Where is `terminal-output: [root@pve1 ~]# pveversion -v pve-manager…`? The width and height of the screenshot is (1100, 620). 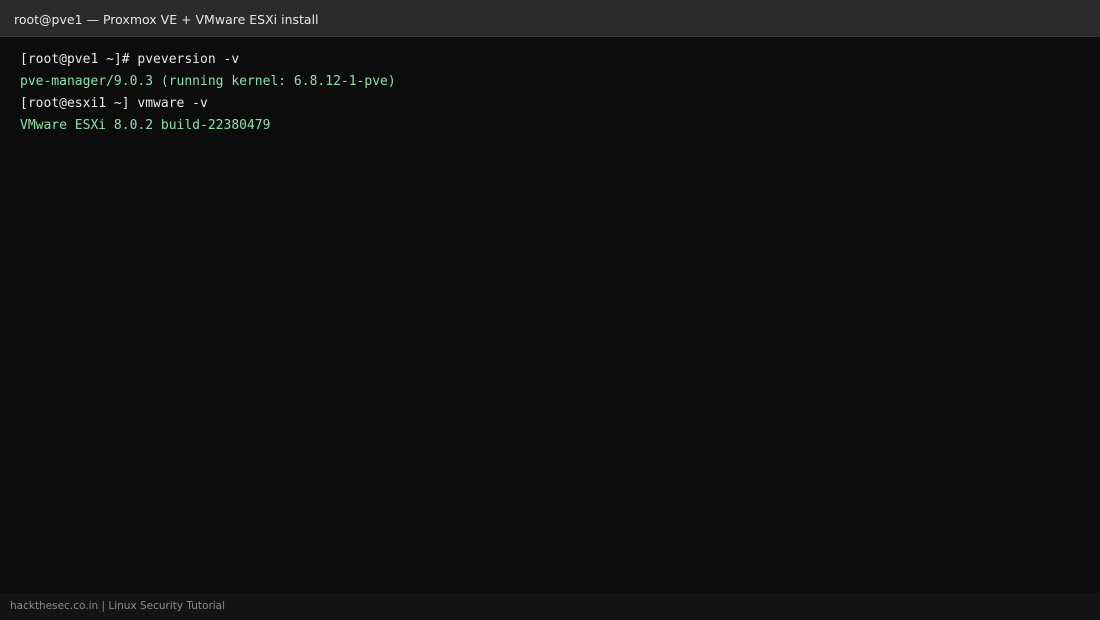 terminal-output: [root@pve1 ~]# pveversion -v pve-manager… is located at coordinates (208, 93).